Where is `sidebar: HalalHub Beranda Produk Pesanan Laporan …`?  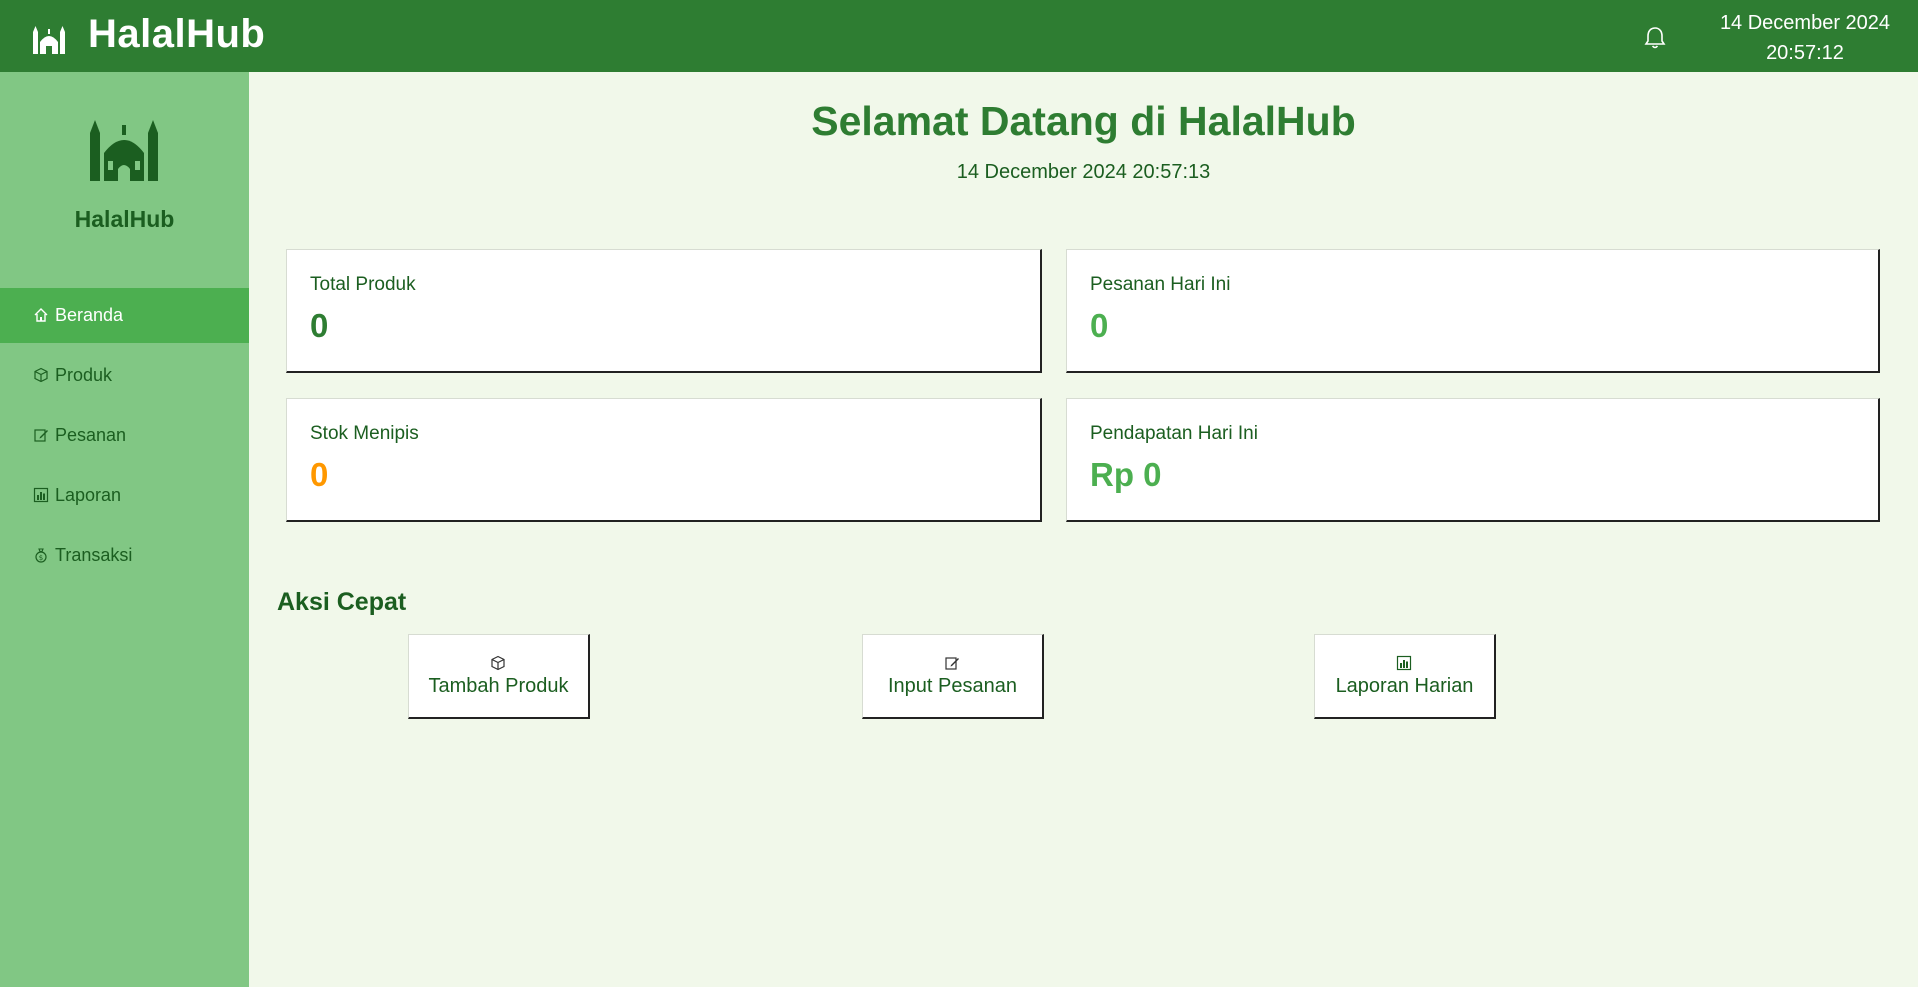 sidebar: HalalHub Beranda Produk Pesanan Laporan … is located at coordinates (124, 529).